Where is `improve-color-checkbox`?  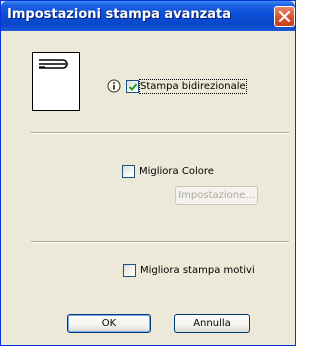
improve-color-checkbox is located at coordinates (128, 171).